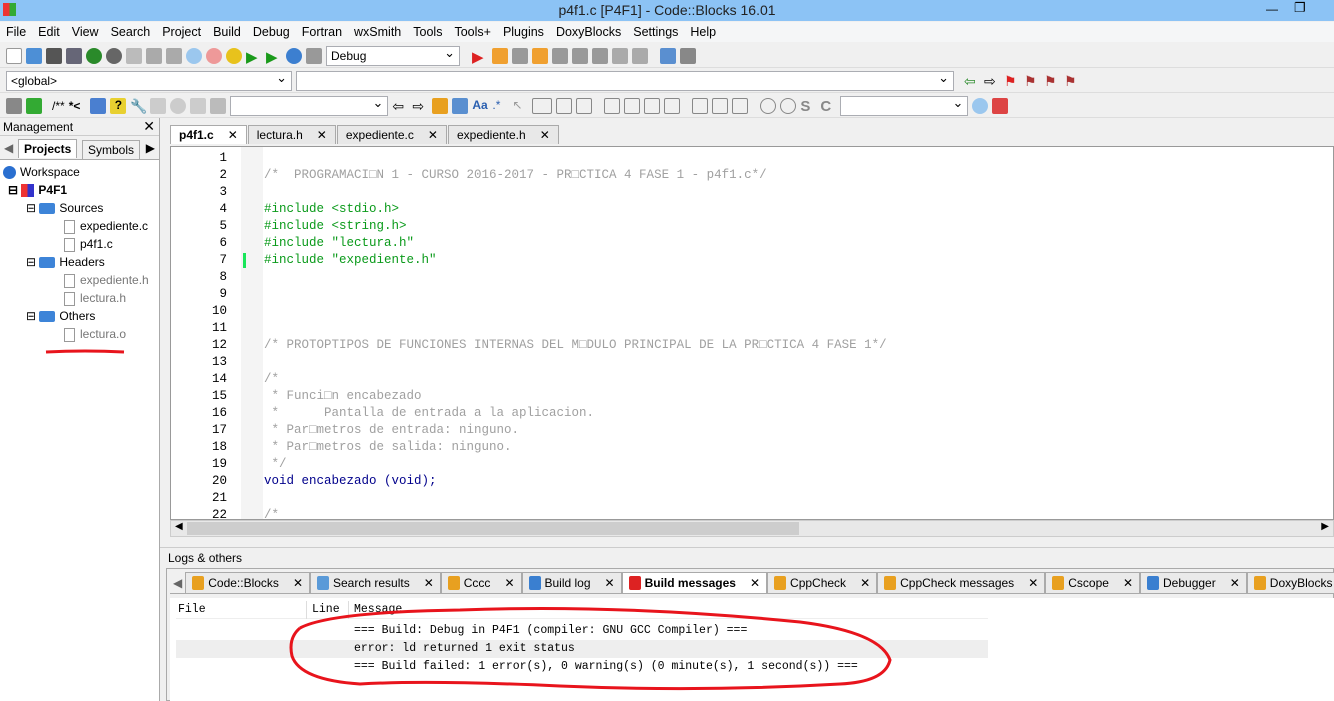 The width and height of the screenshot is (1334, 701). What do you see at coordinates (668, 55) in the screenshot?
I see `debug-windows-icon` at bounding box center [668, 55].